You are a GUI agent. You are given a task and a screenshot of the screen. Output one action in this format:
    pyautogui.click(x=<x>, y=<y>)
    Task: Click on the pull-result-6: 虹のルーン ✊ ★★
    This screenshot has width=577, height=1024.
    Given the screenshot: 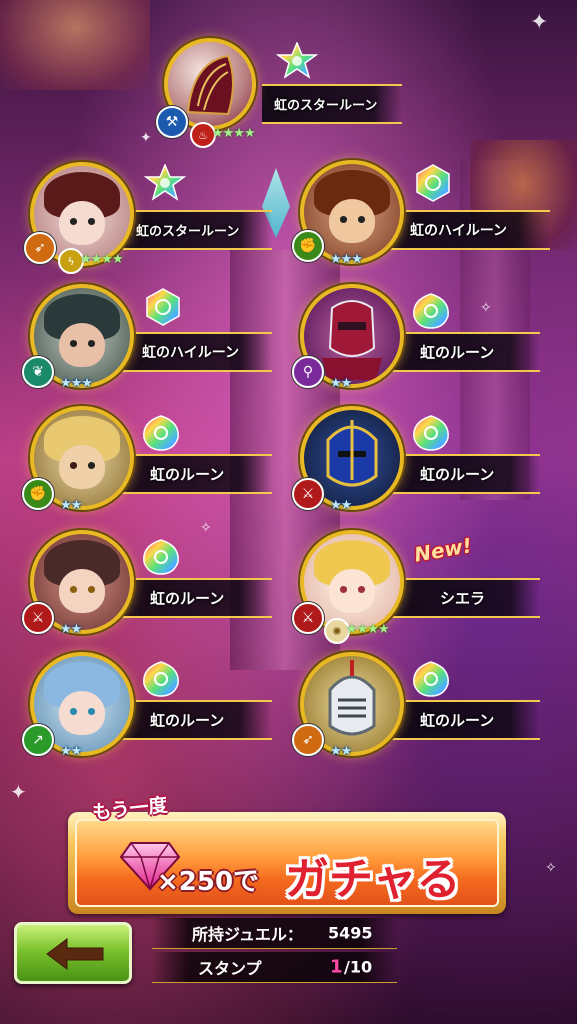 What is the action you would take?
    pyautogui.click(x=150, y=466)
    